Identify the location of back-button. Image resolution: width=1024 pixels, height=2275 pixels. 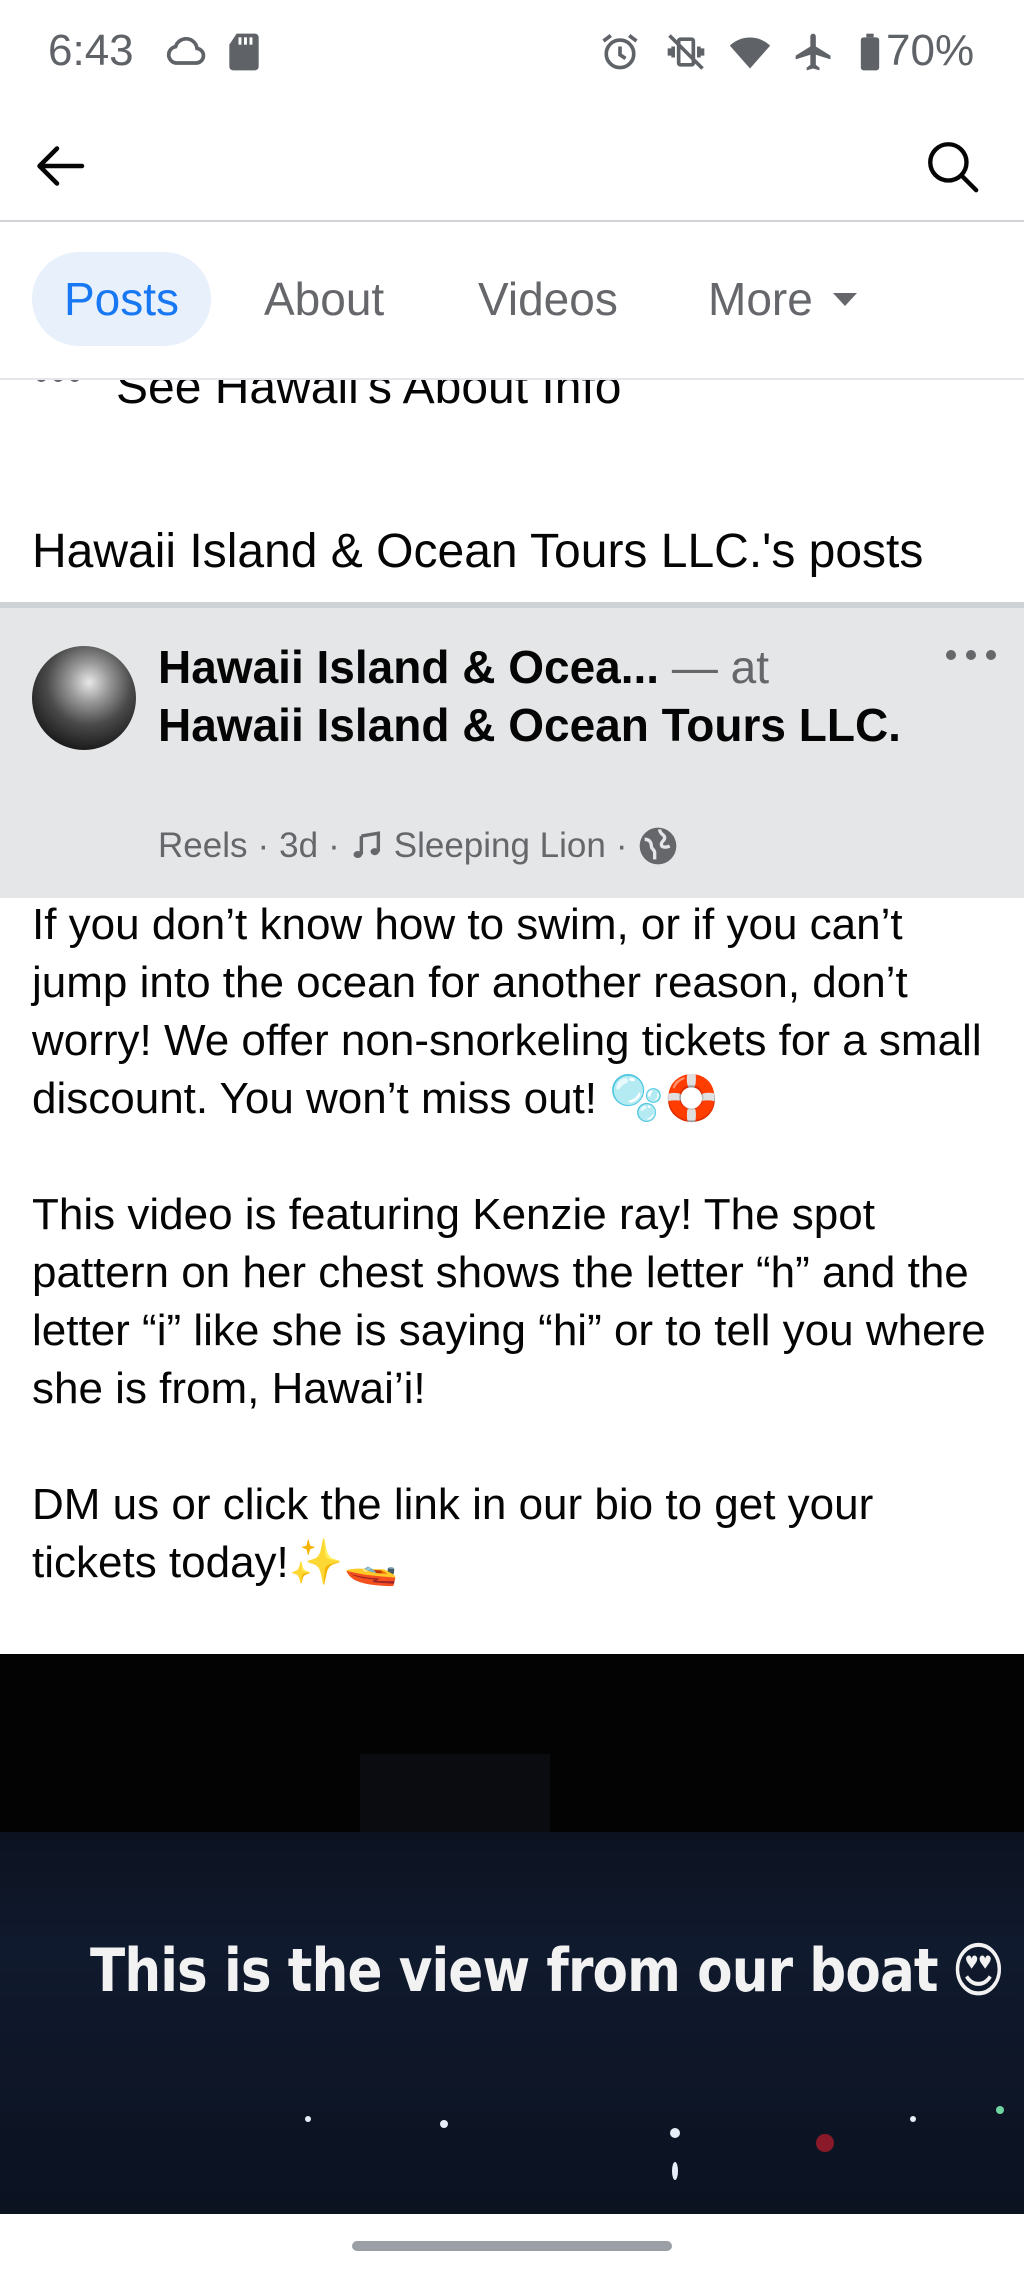
(62, 166).